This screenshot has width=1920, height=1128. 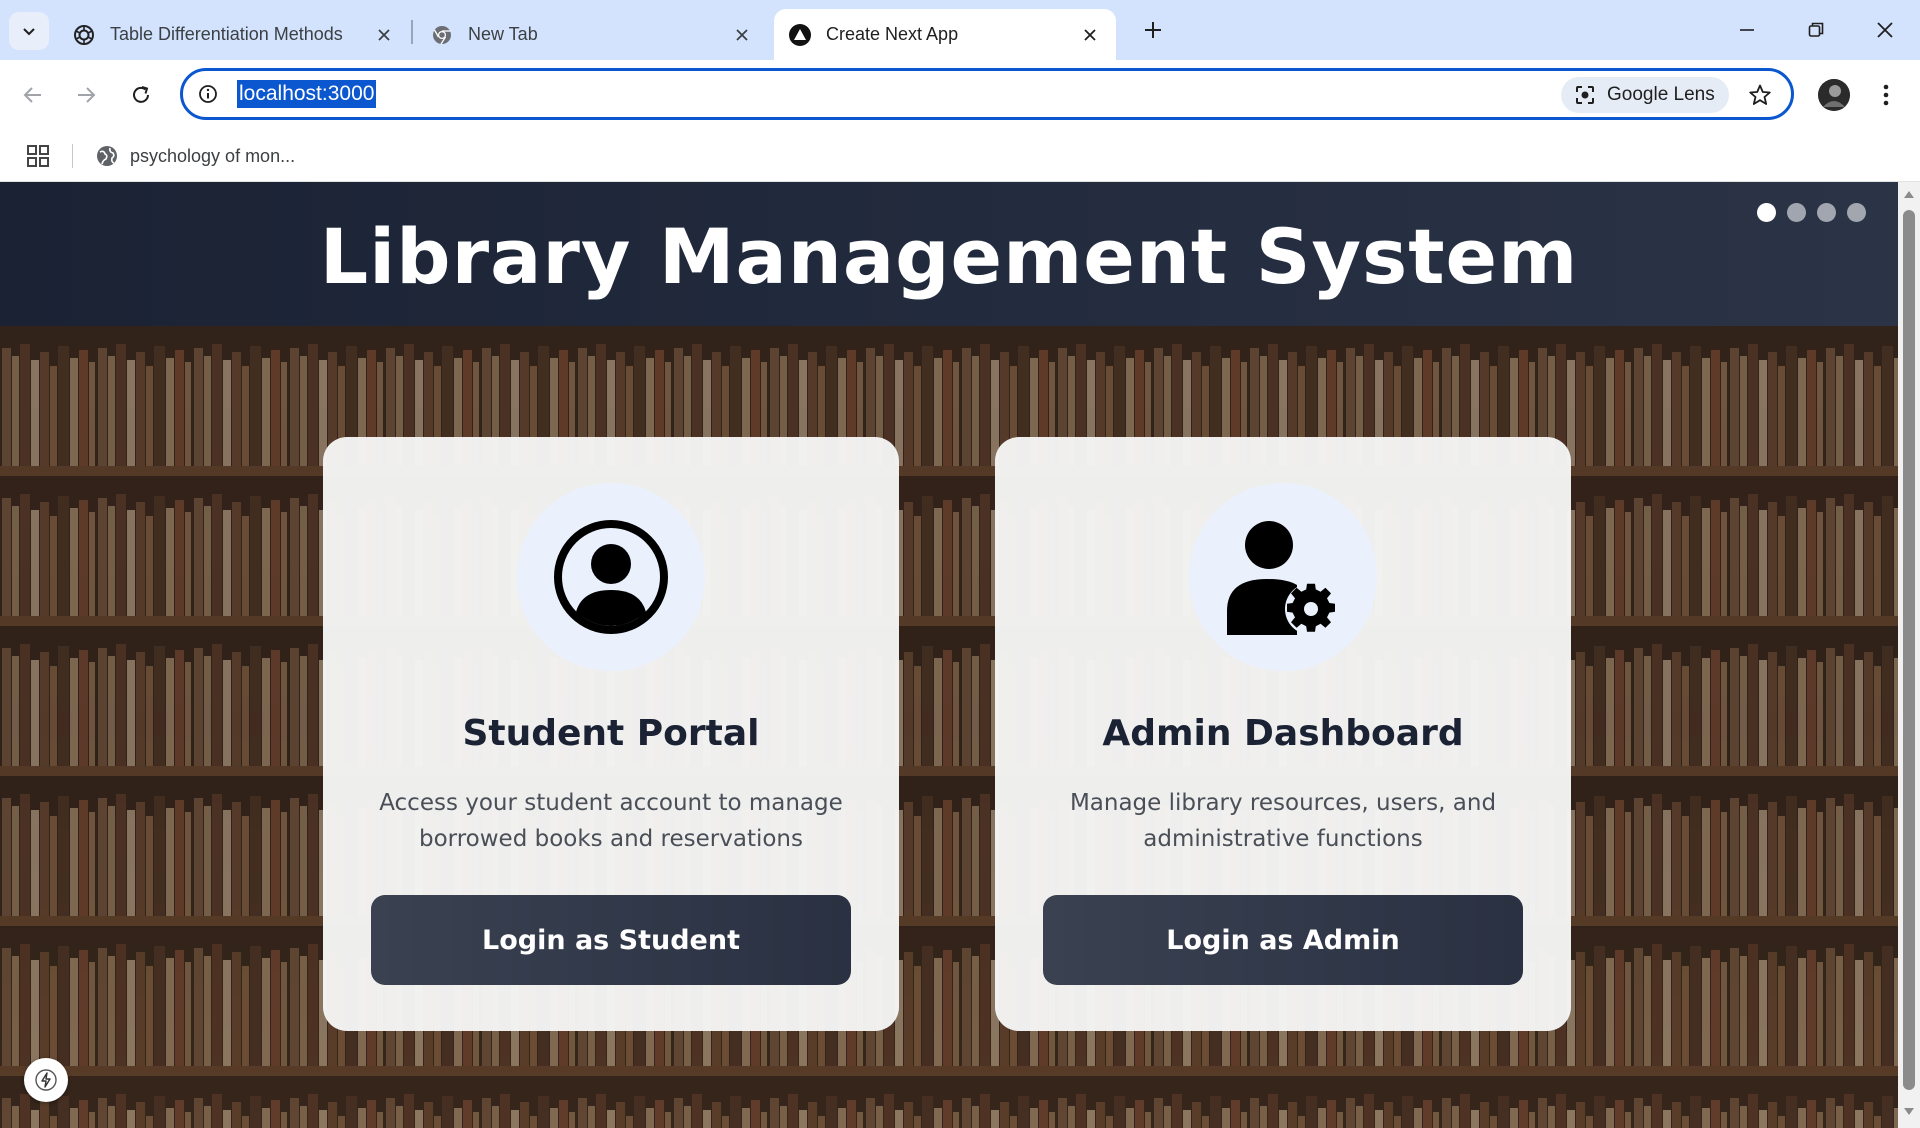 What do you see at coordinates (800, 35) in the screenshot?
I see `nextjs-icon` at bounding box center [800, 35].